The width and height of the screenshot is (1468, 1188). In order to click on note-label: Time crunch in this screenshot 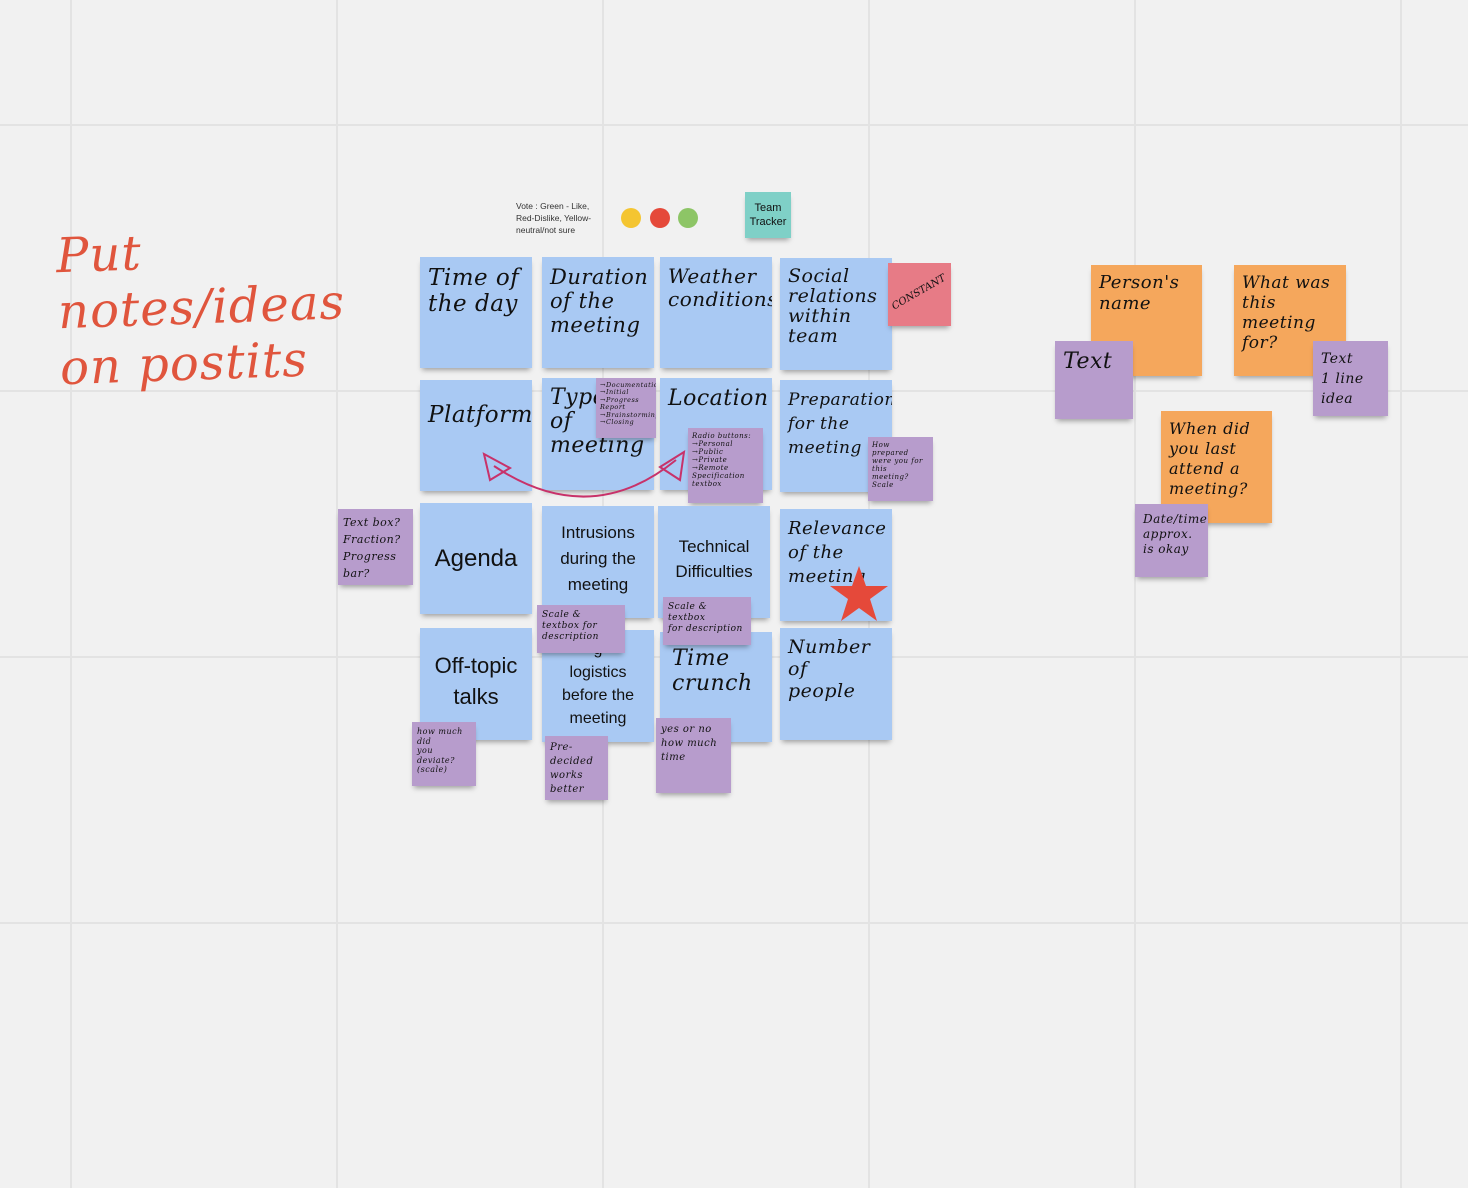, I will do `click(712, 671)`.